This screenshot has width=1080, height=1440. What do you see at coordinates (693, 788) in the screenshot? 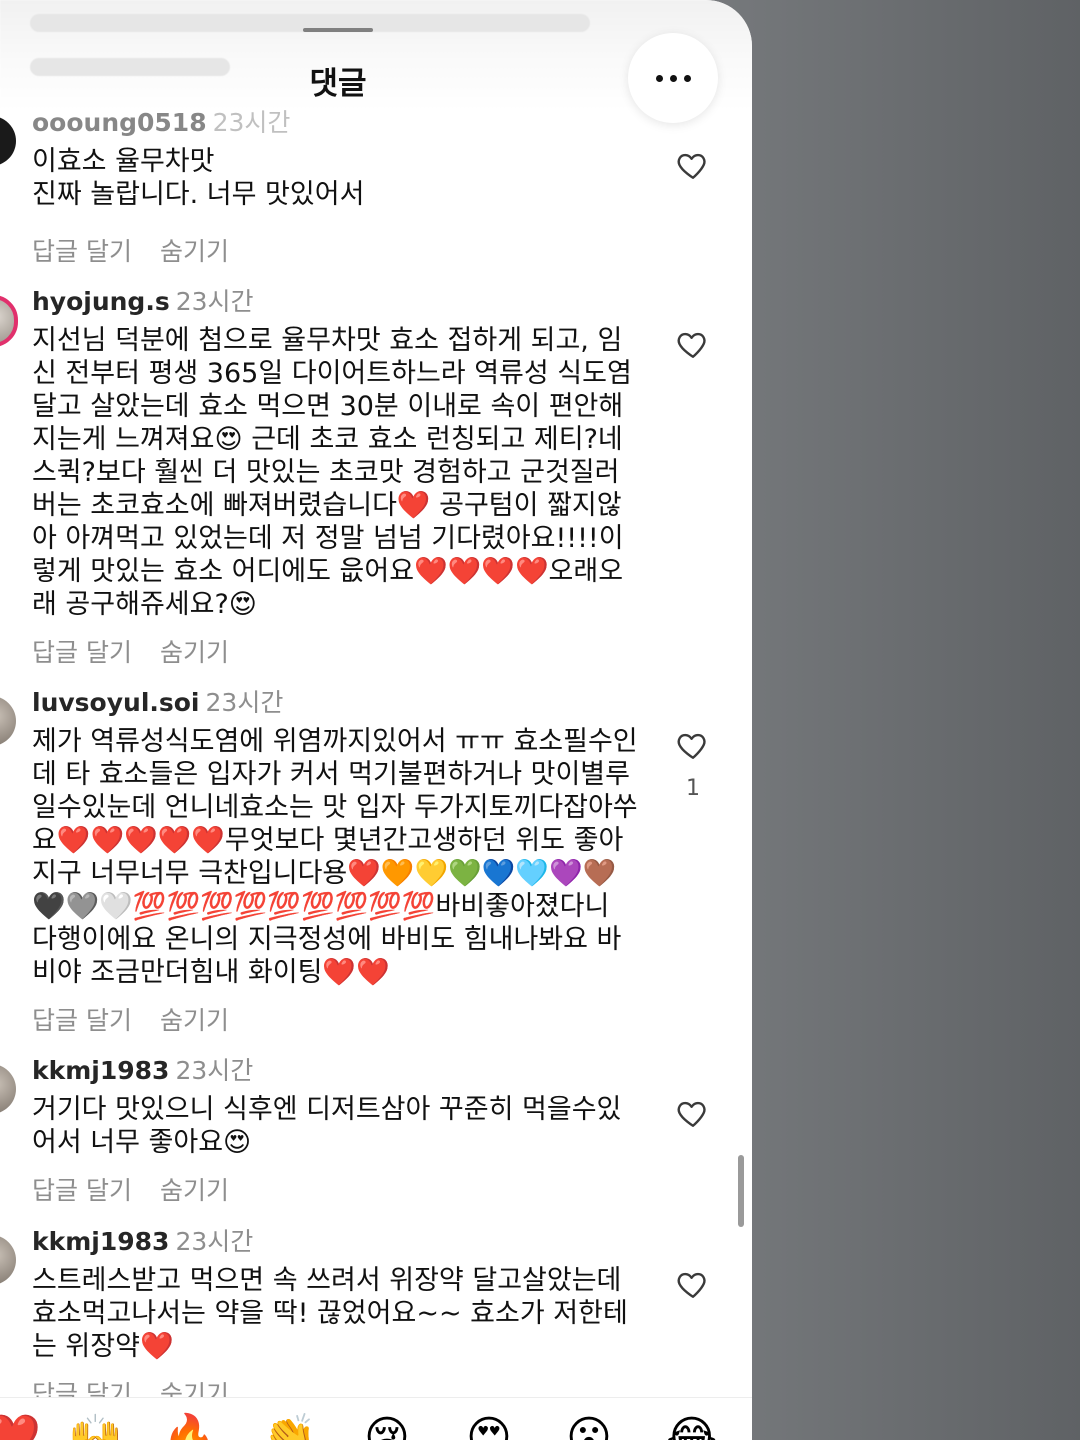
I see `like-count: 1` at bounding box center [693, 788].